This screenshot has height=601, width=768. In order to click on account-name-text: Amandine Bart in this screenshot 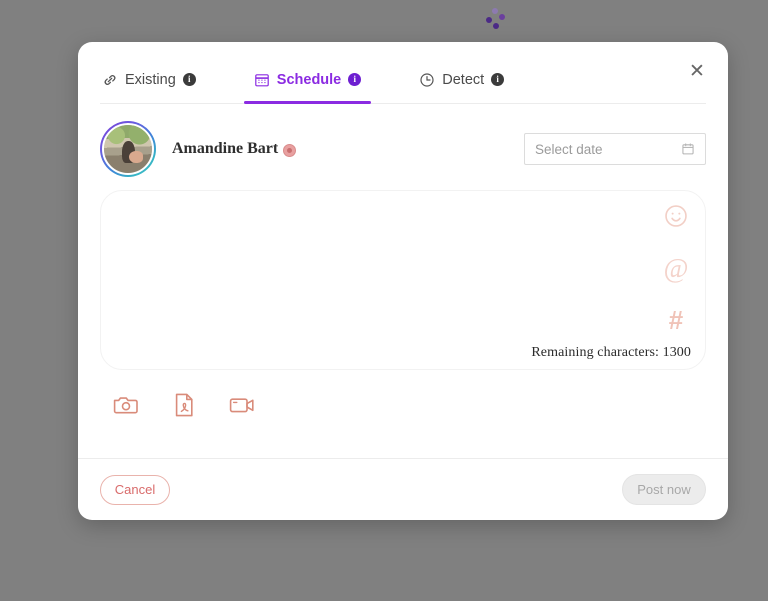, I will do `click(225, 148)`.